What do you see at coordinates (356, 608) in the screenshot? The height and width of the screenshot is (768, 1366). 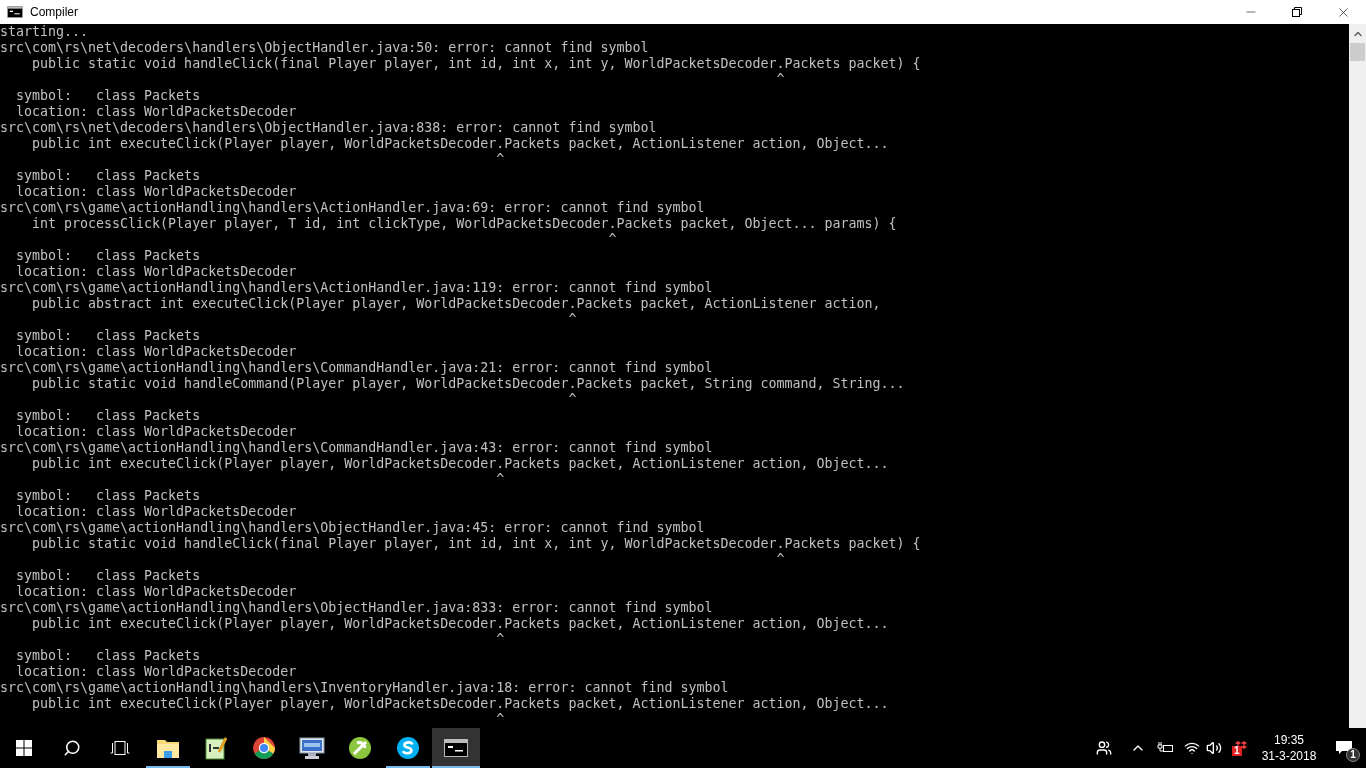 I see `console-line: src\com\rs\game\actionHandling\handlers\ObjectHandler.java:833: error: cannot find symbol` at bounding box center [356, 608].